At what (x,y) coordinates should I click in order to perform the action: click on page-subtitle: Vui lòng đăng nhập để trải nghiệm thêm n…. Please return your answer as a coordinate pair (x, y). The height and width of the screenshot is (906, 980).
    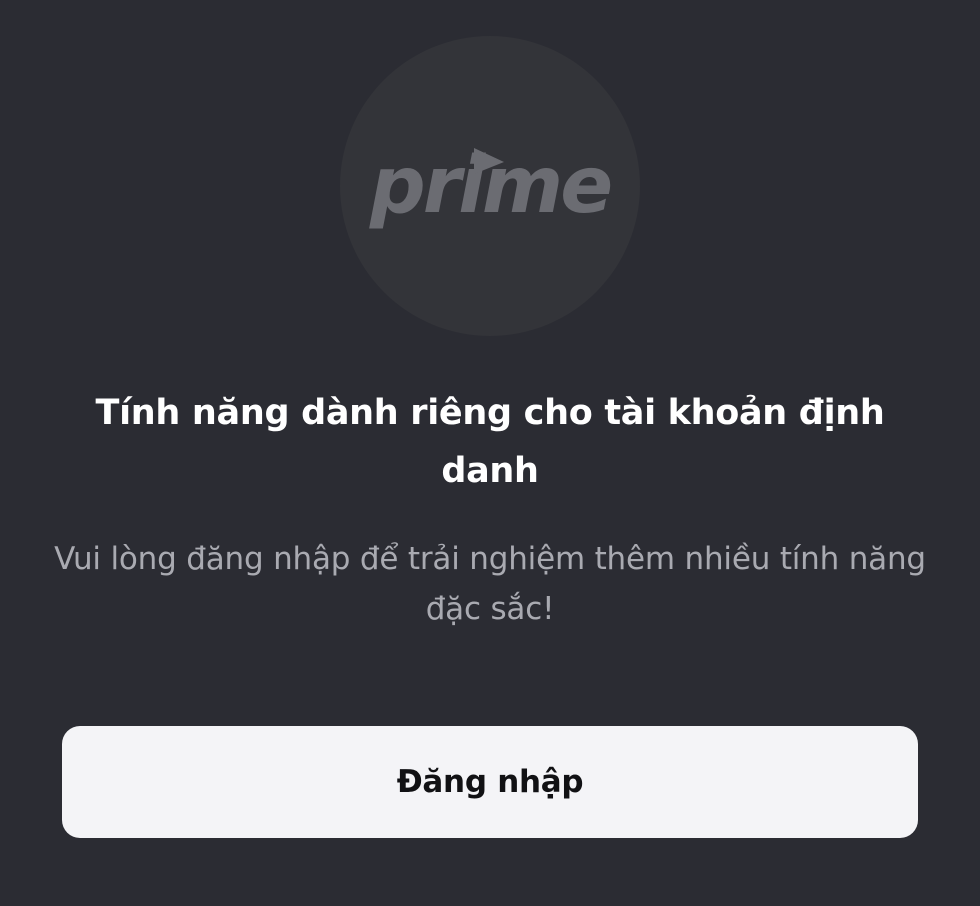
    Looking at the image, I should click on (490, 584).